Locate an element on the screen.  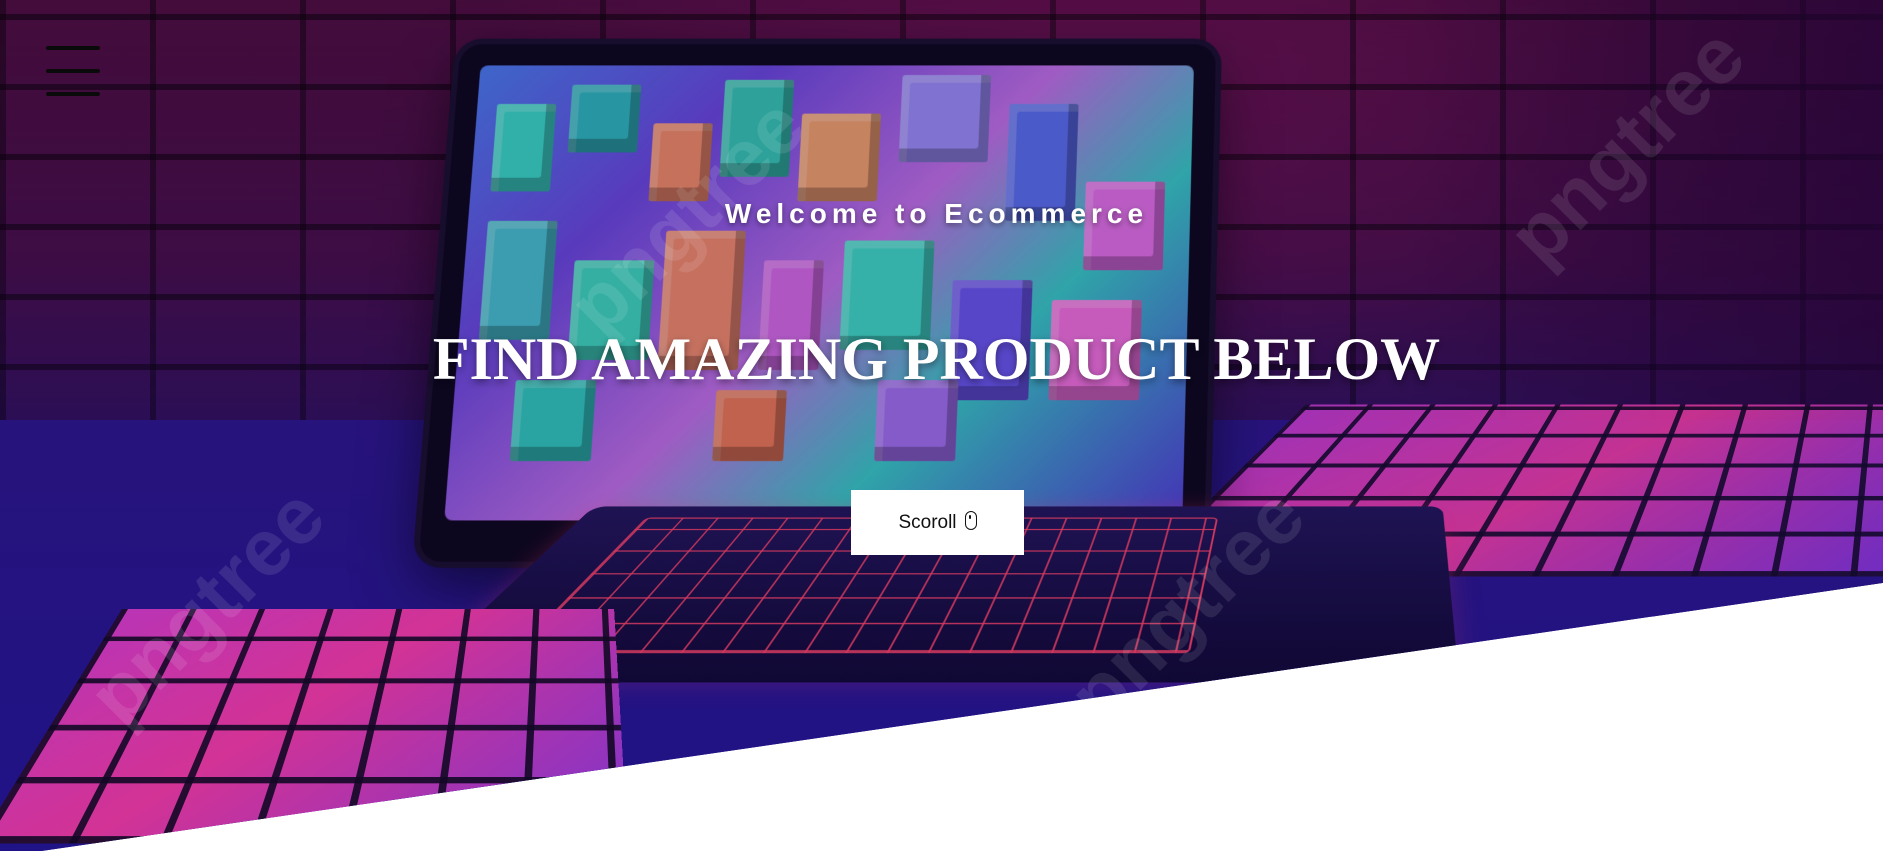
hamburger-menu-icon is located at coordinates (73, 72).